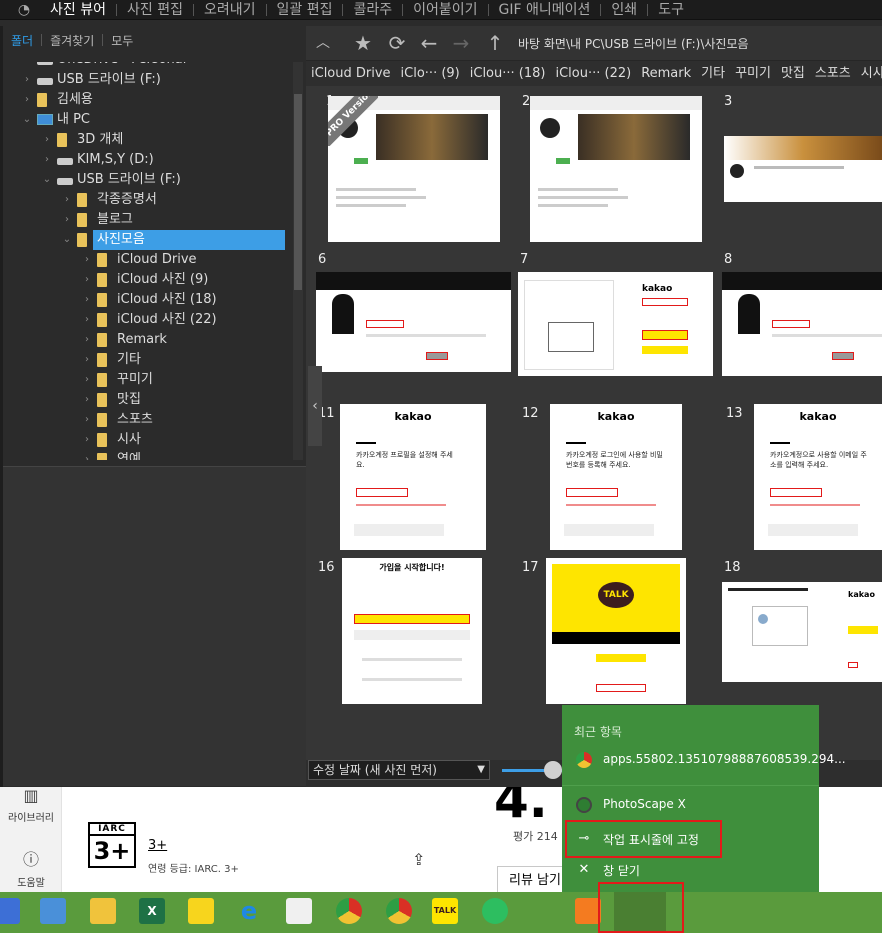  What do you see at coordinates (397, 43) in the screenshot?
I see `refresh-icon: ⟳` at bounding box center [397, 43].